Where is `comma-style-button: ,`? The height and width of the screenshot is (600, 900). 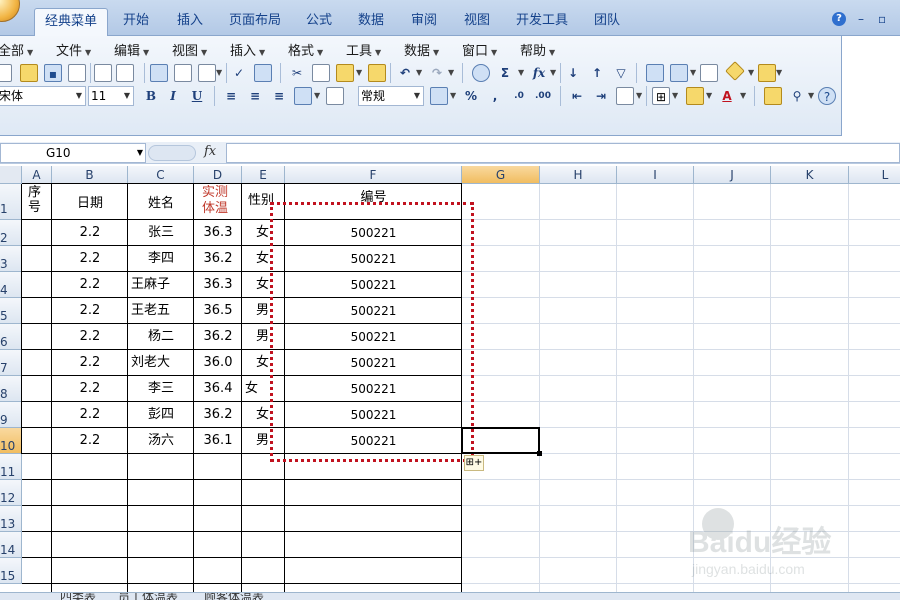 comma-style-button: , is located at coordinates (495, 96).